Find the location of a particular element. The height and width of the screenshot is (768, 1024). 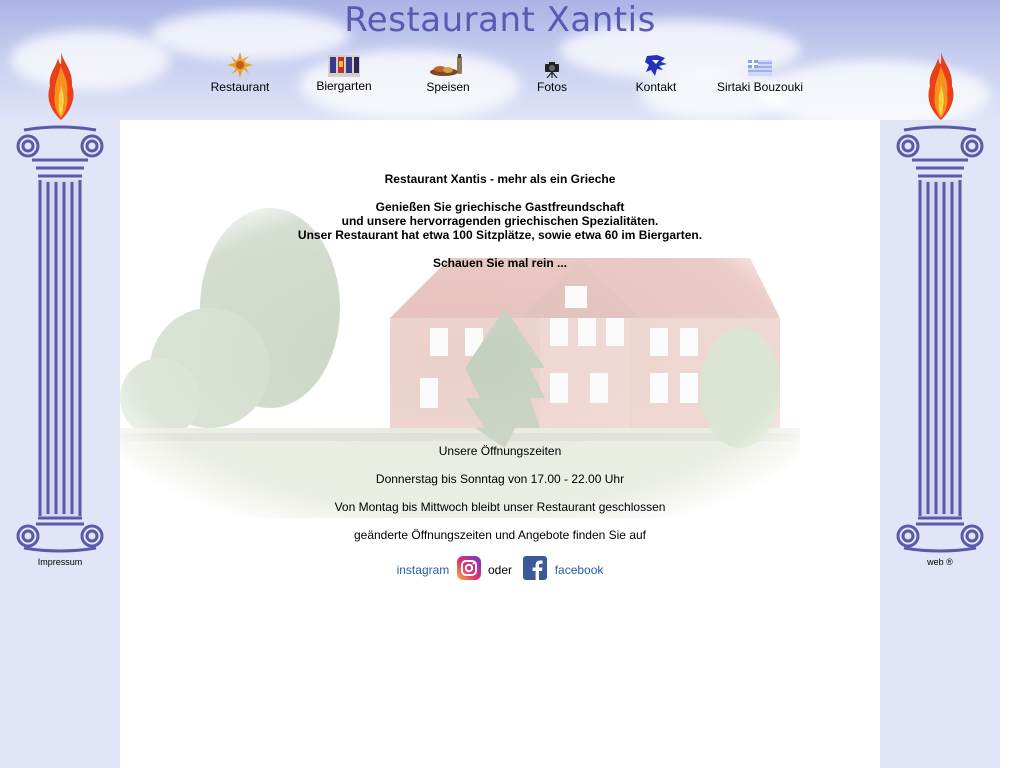

nav-label-biergarten: Biergarten is located at coordinates (344, 86).